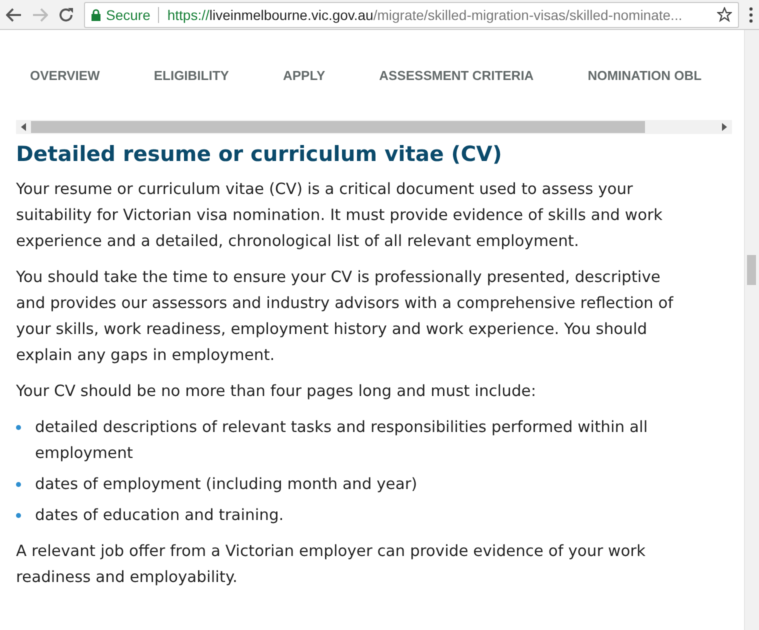 The image size is (759, 630). Describe the element at coordinates (128, 14) in the screenshot. I see `secure-label: Secure` at that location.